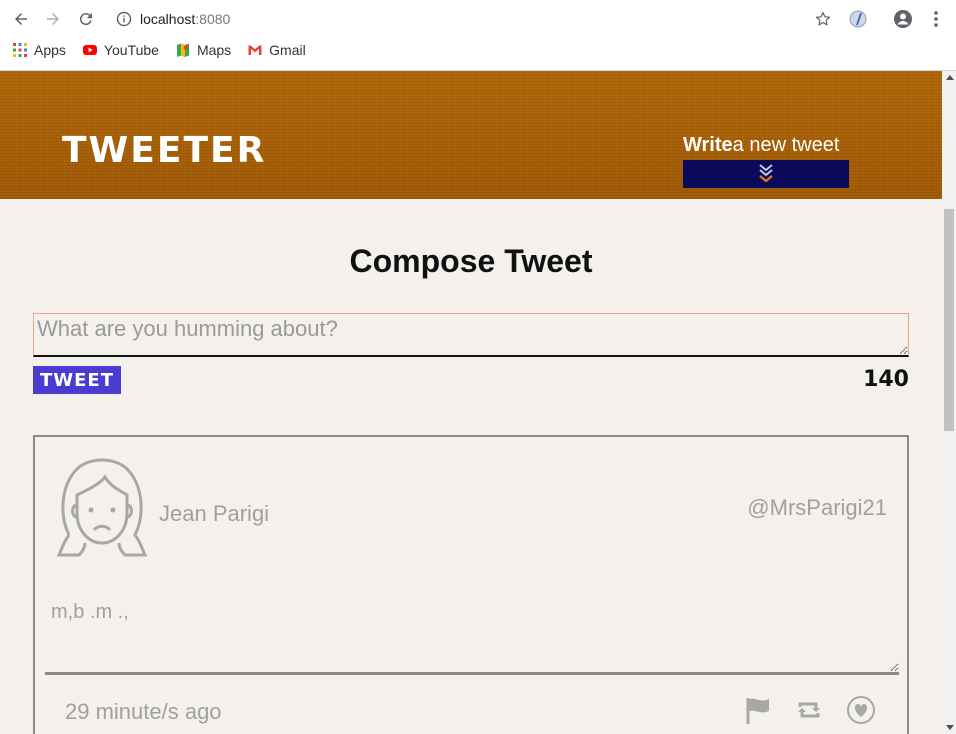  Describe the element at coordinates (185, 19) in the screenshot. I see `url-text: localhost:8080` at that location.